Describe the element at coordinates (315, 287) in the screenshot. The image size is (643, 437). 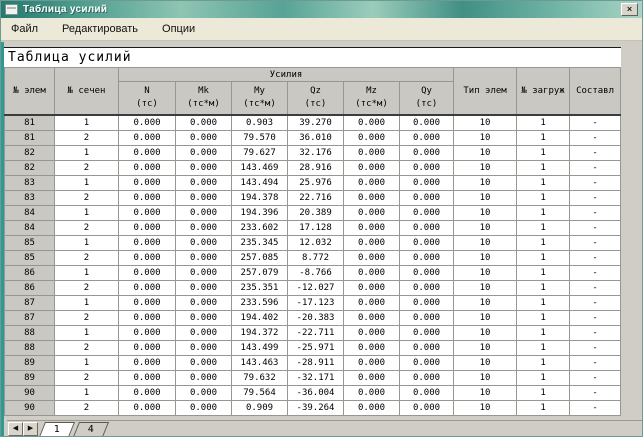
I see `table-cell: -12.027` at that location.